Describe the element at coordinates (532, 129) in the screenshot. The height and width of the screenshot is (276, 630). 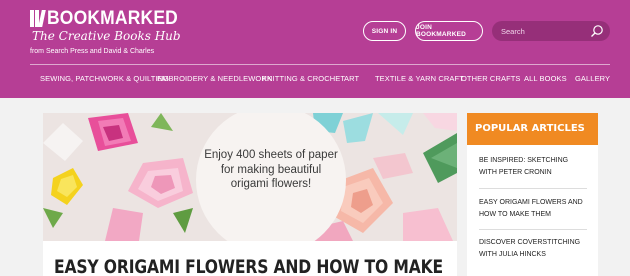
I see `sidebar-heading: POPULAR ARTICLES` at that location.